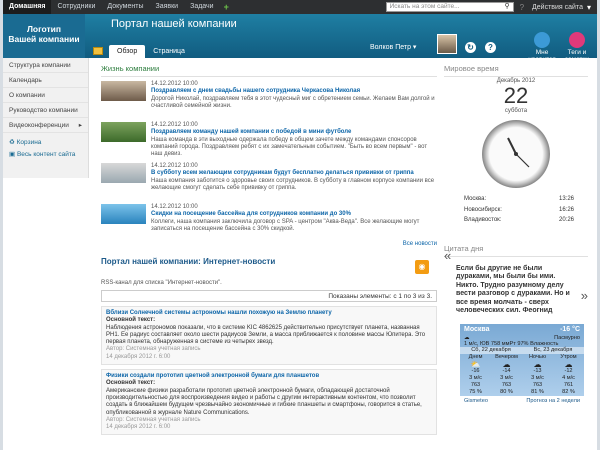  Describe the element at coordinates (393, 47) in the screenshot. I see `user-menu: Волков Петр ▾` at that location.